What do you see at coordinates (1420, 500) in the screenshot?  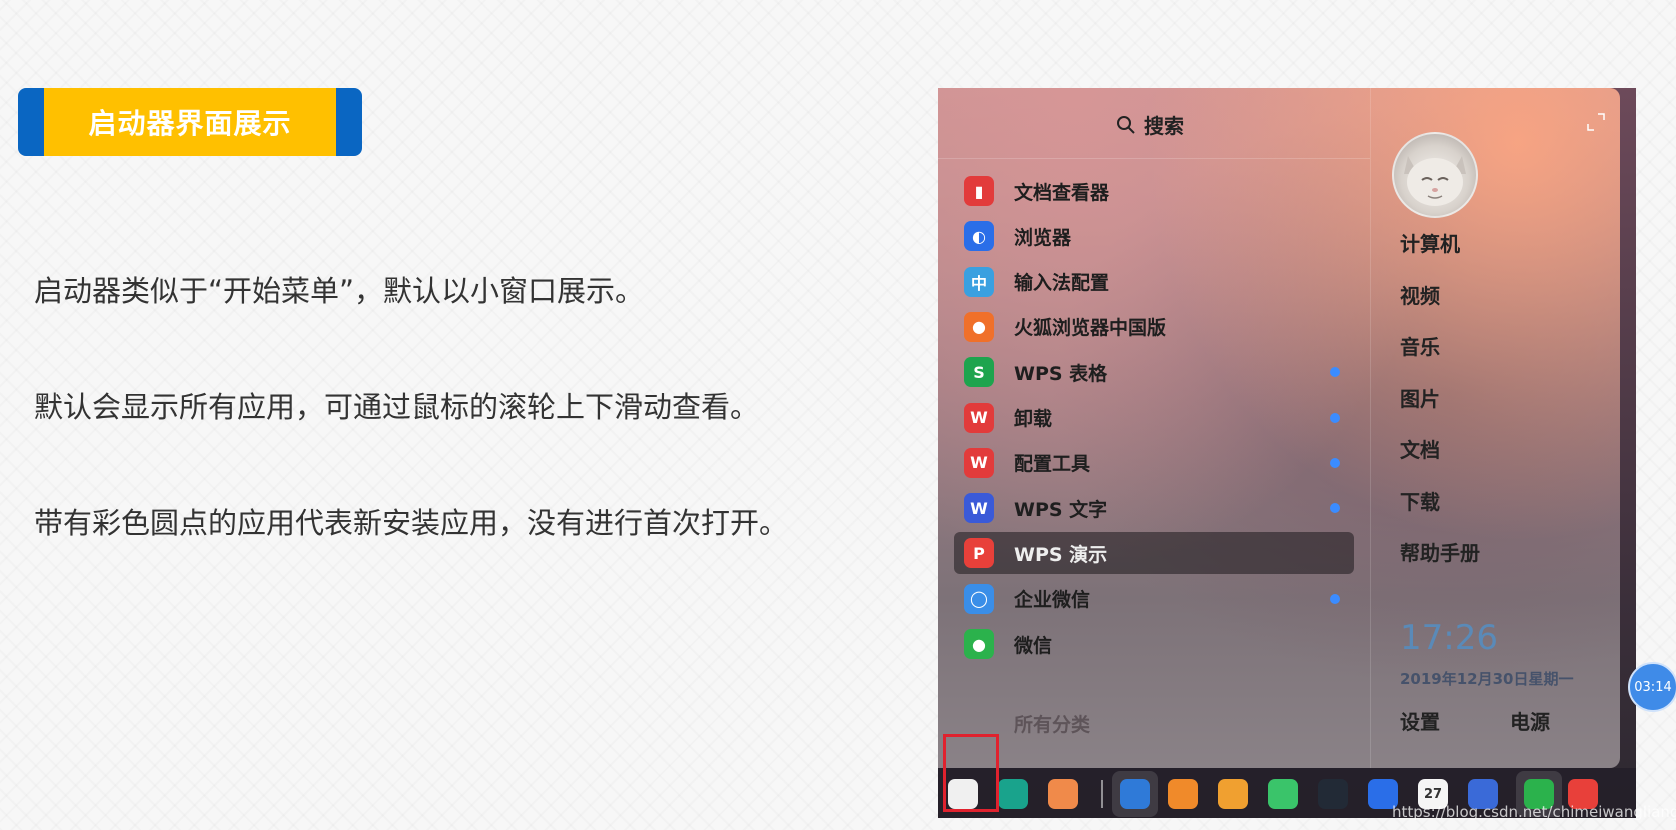 I see `place-item: 下载` at bounding box center [1420, 500].